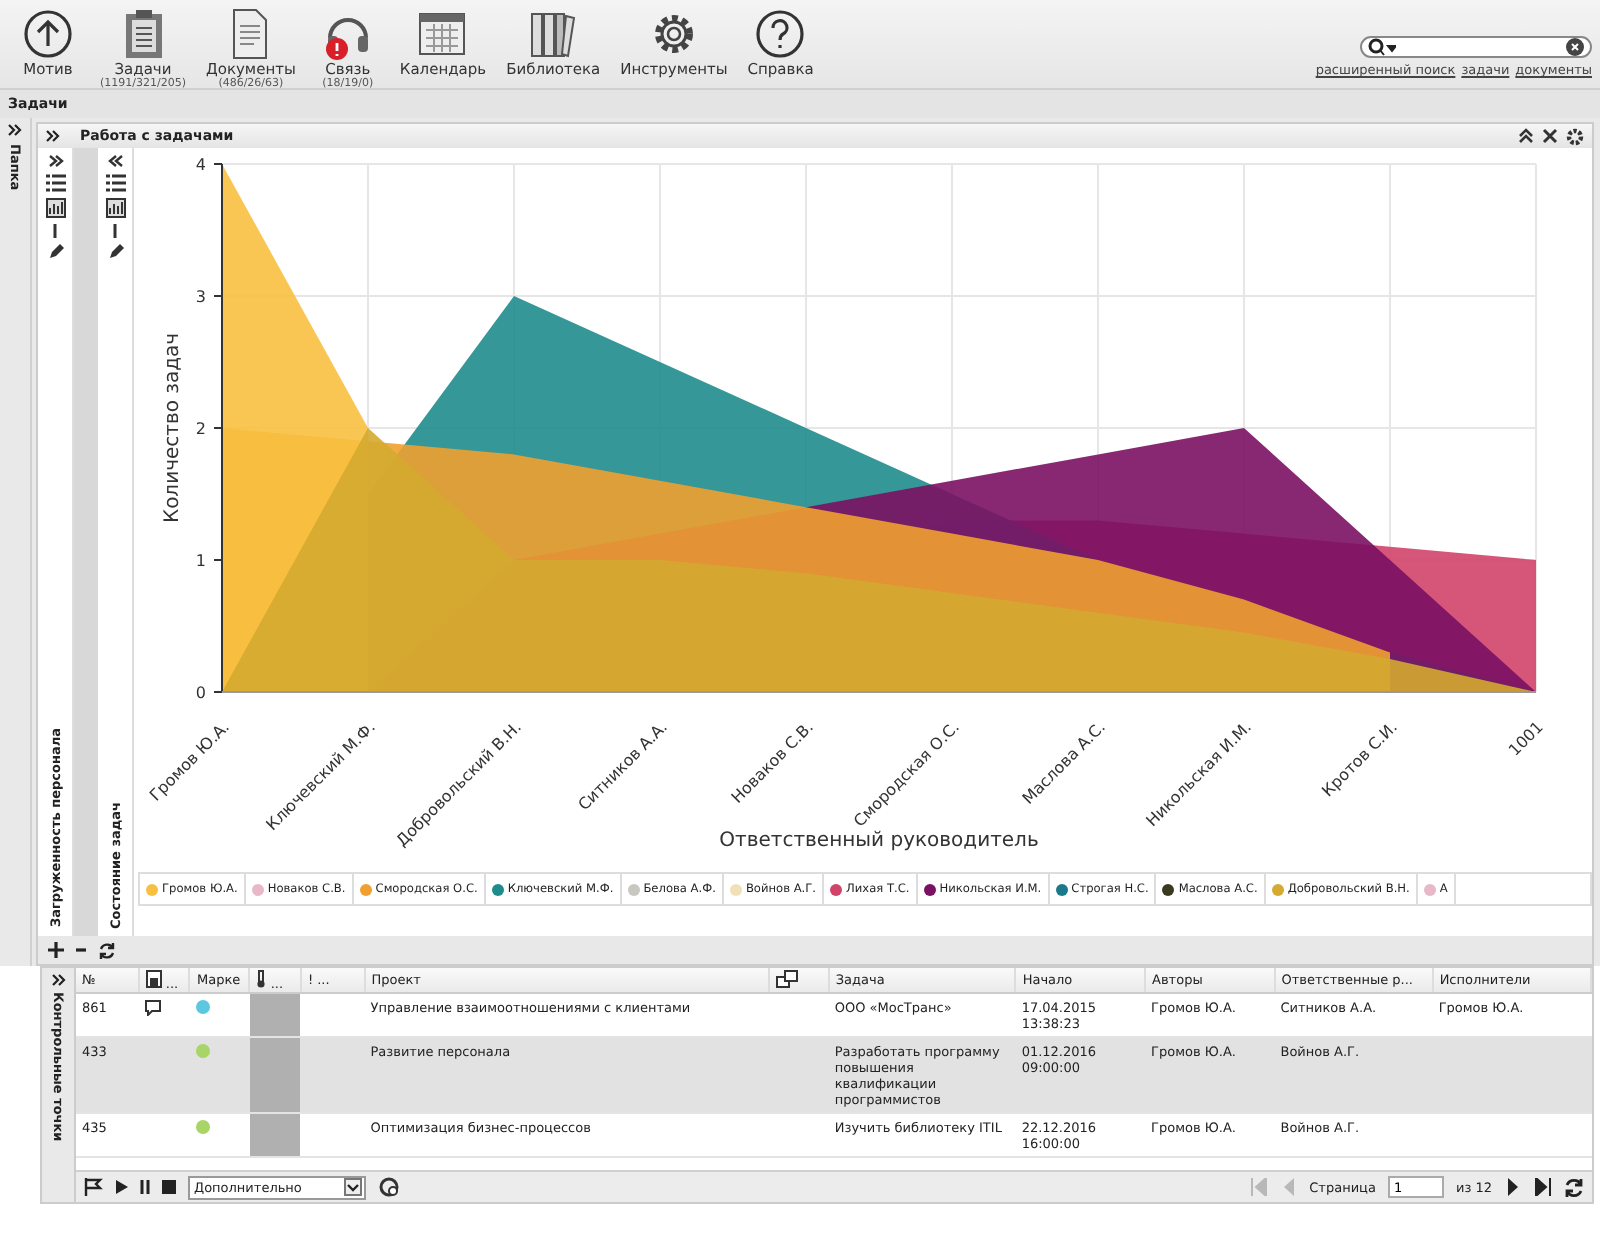 This screenshot has height=1238, width=1600. I want to click on x-axis-title: Ответственный руководитель, so click(879, 841).